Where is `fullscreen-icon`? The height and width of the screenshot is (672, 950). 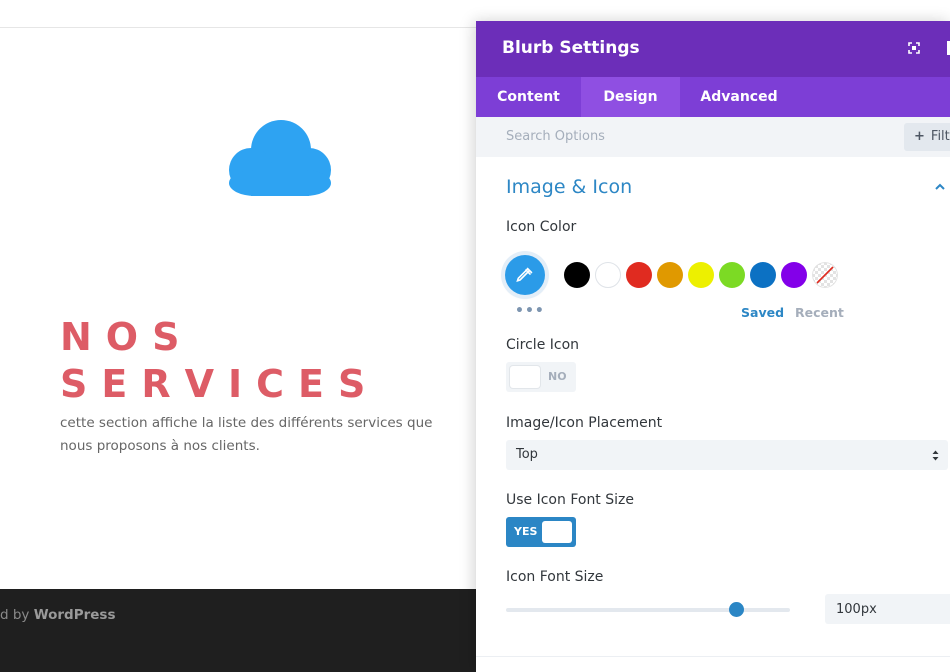 fullscreen-icon is located at coordinates (914, 48).